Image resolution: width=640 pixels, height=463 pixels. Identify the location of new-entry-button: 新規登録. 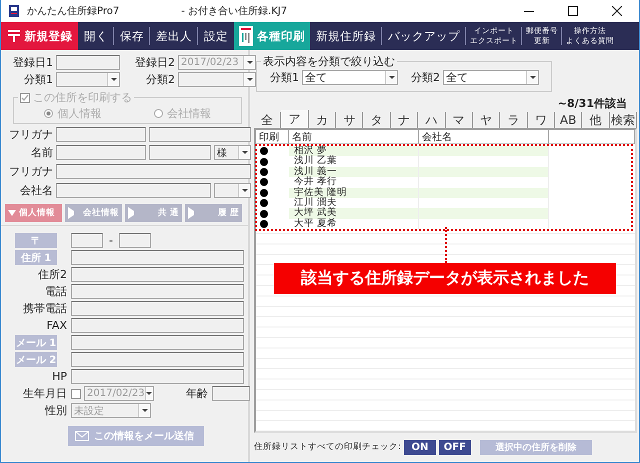
(39, 36).